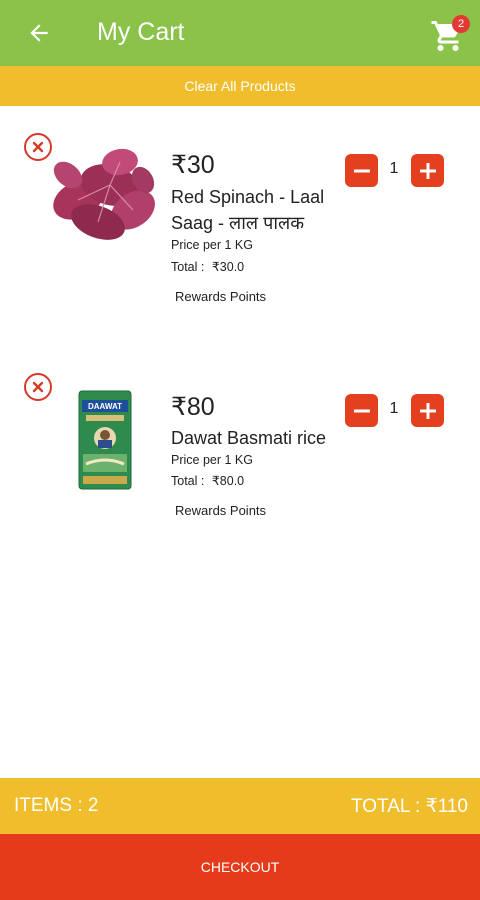 This screenshot has width=480, height=900. Describe the element at coordinates (461, 24) in the screenshot. I see `cart-count-badge: 2` at that location.